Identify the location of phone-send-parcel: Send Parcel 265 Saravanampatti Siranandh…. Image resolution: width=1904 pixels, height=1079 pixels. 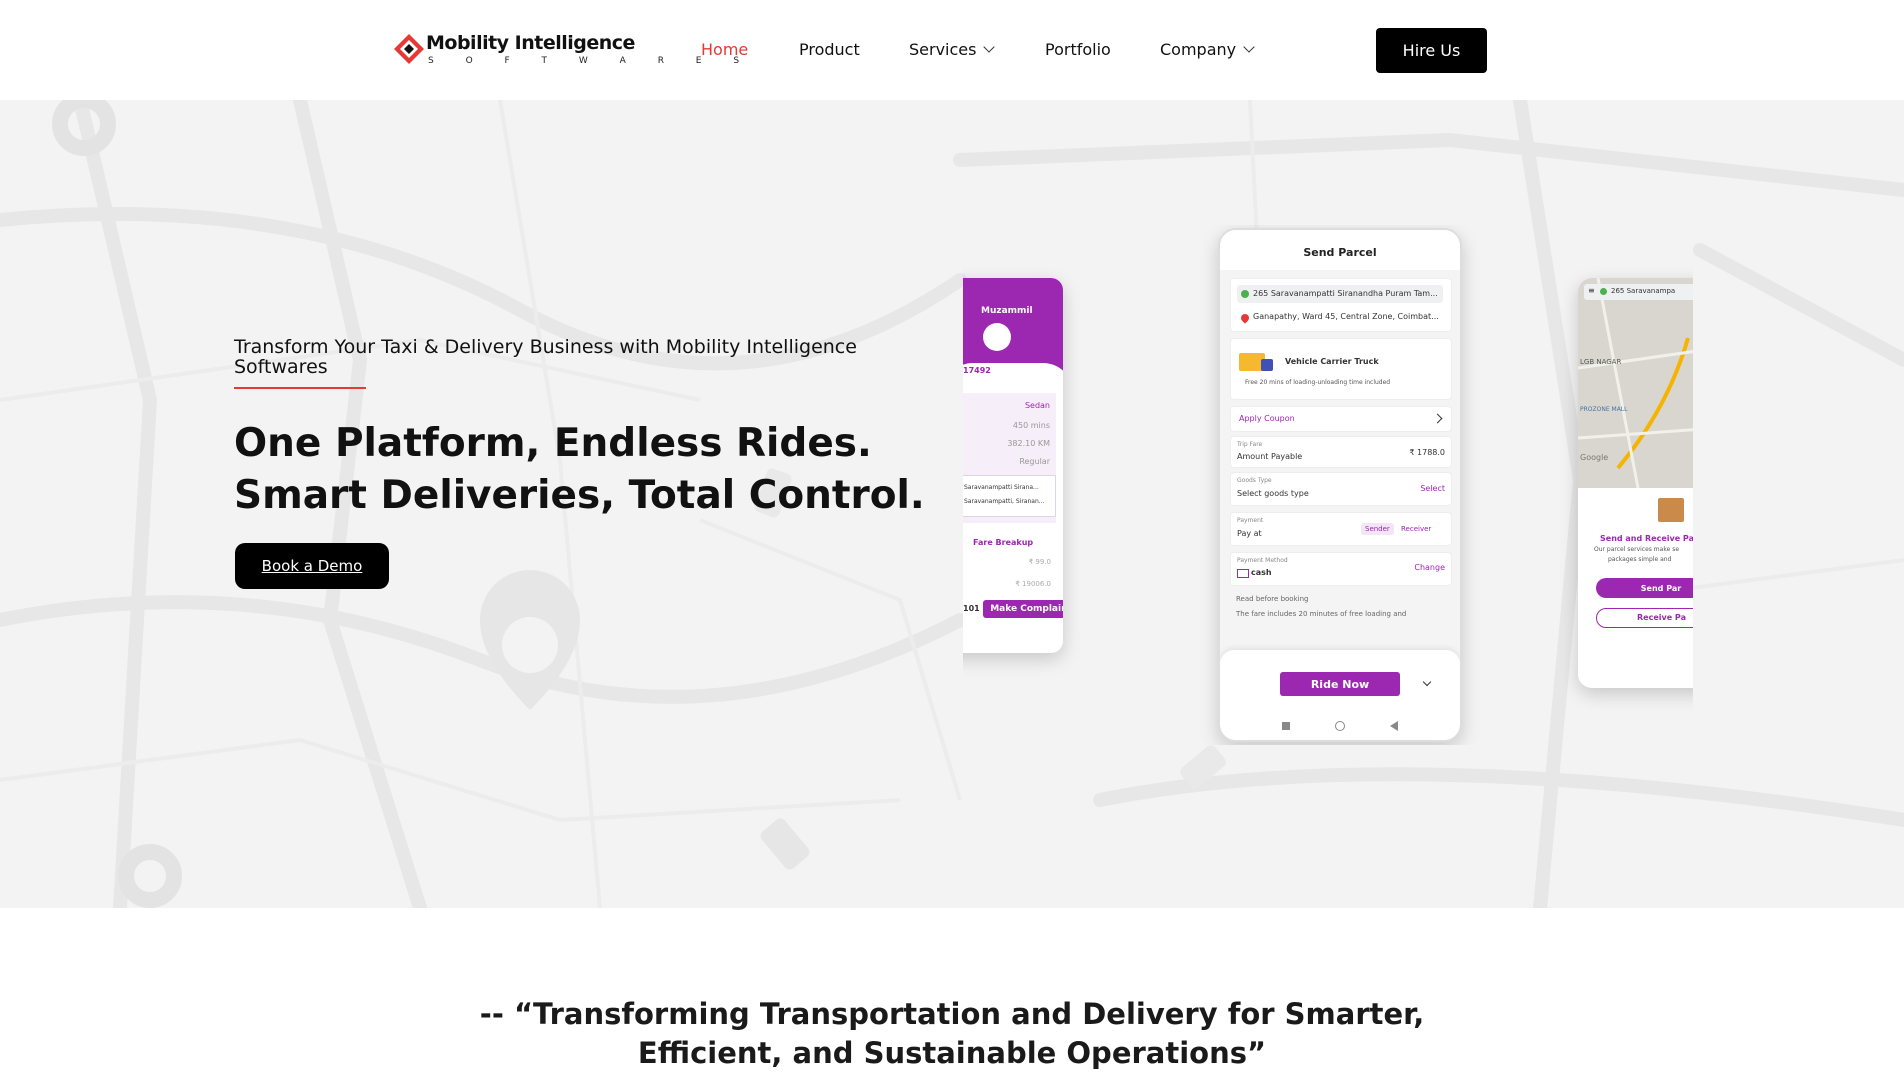
(1340, 485).